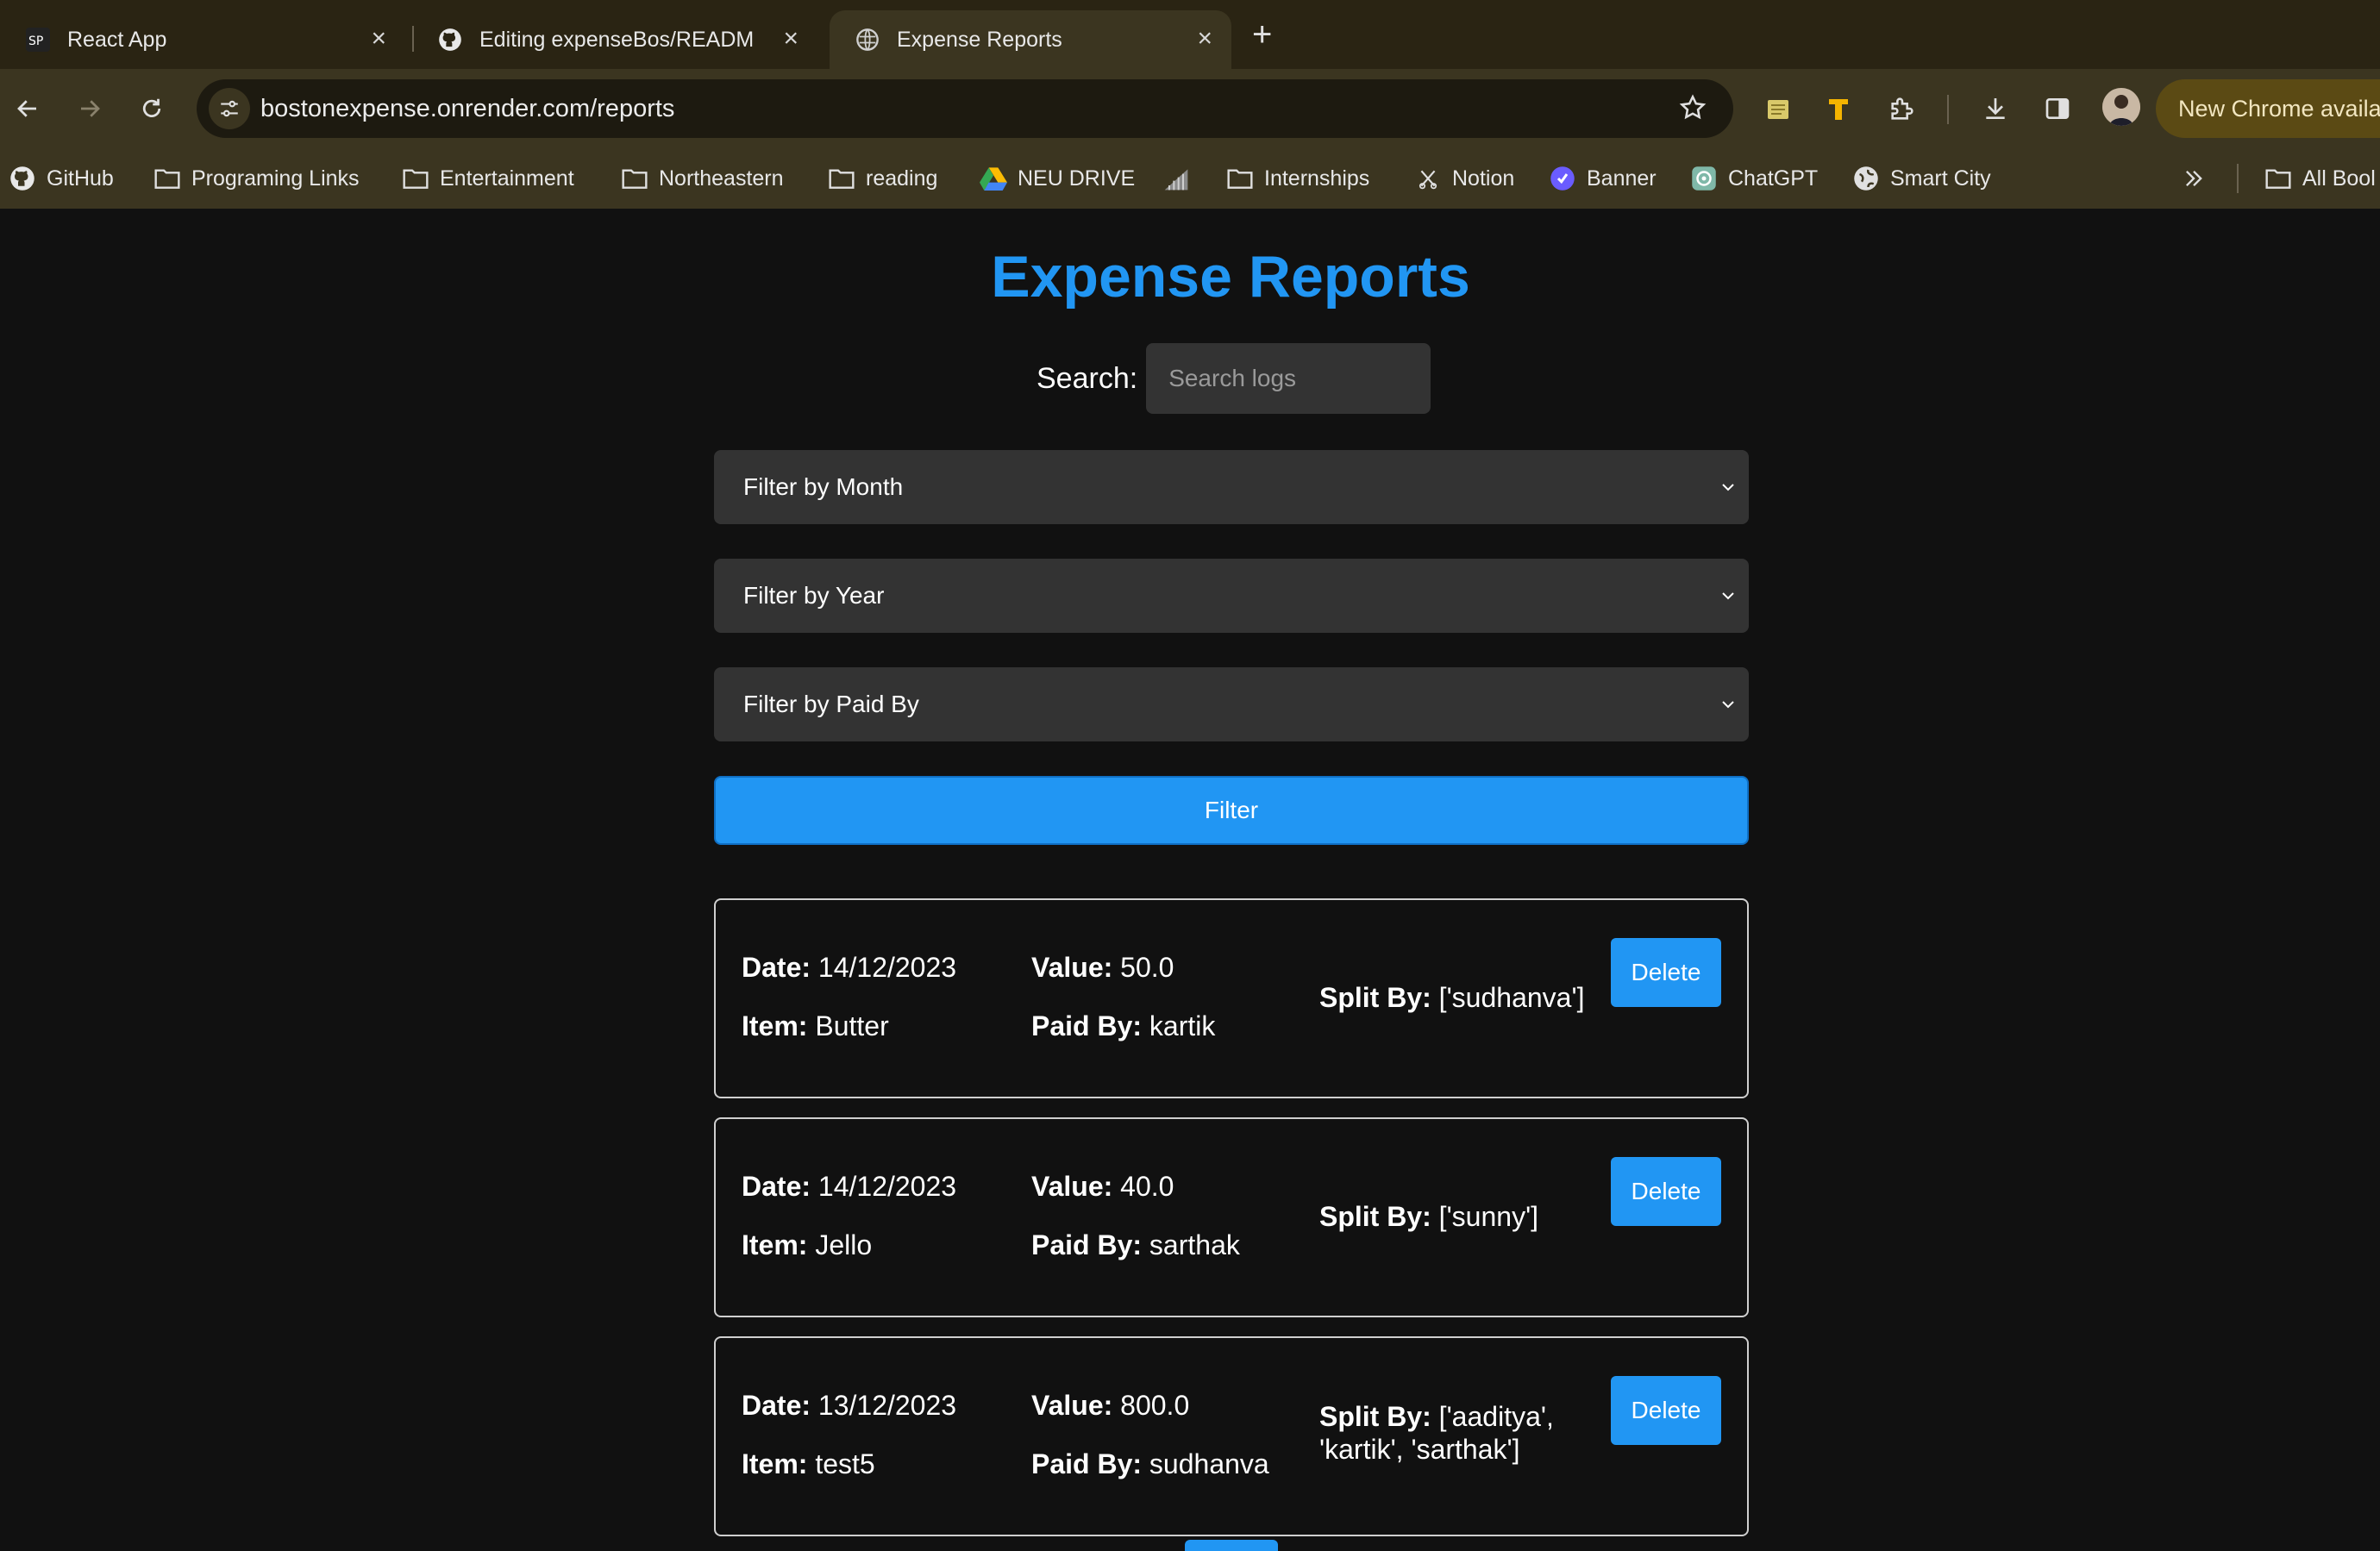 Image resolution: width=2380 pixels, height=1551 pixels. What do you see at coordinates (2058, 109) in the screenshot?
I see `side-panel-icon` at bounding box center [2058, 109].